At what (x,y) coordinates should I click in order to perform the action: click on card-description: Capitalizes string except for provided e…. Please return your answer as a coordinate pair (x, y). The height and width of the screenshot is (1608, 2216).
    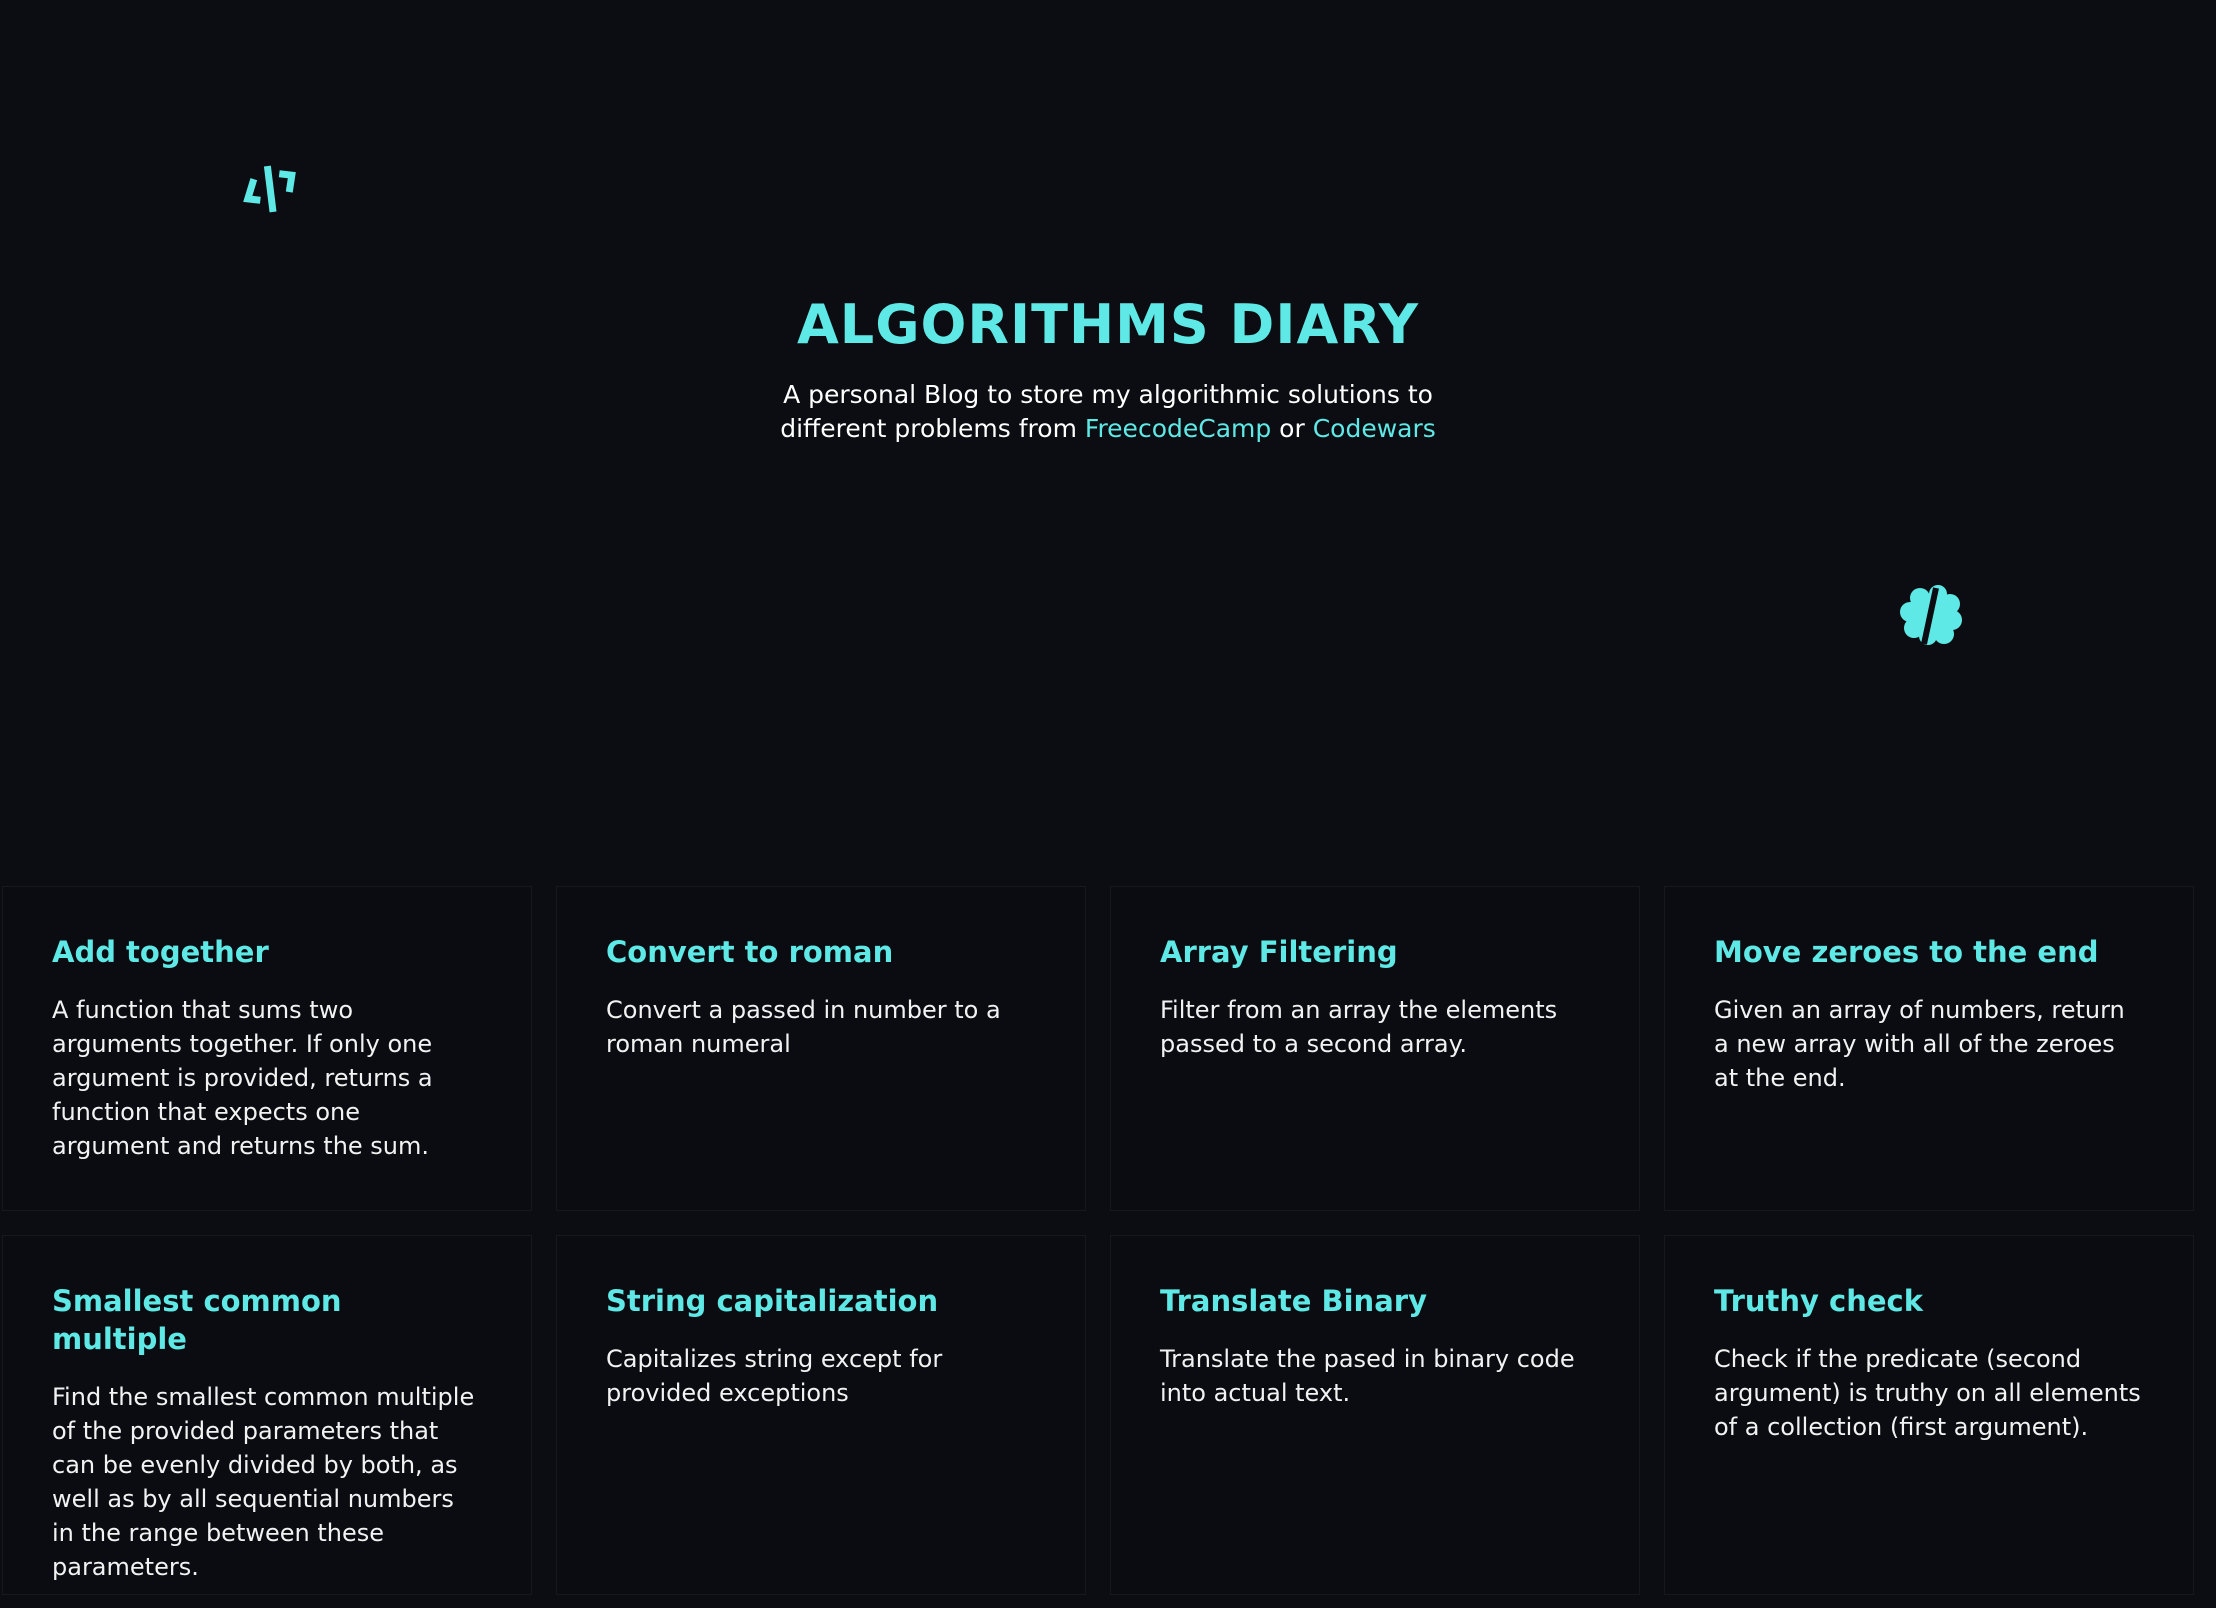
    Looking at the image, I should click on (774, 1376).